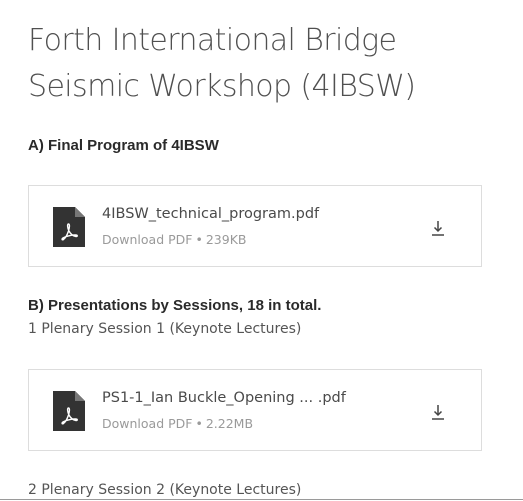  Describe the element at coordinates (123, 145) in the screenshot. I see `section-a-heading: A) Final Program of 4IBSW` at that location.